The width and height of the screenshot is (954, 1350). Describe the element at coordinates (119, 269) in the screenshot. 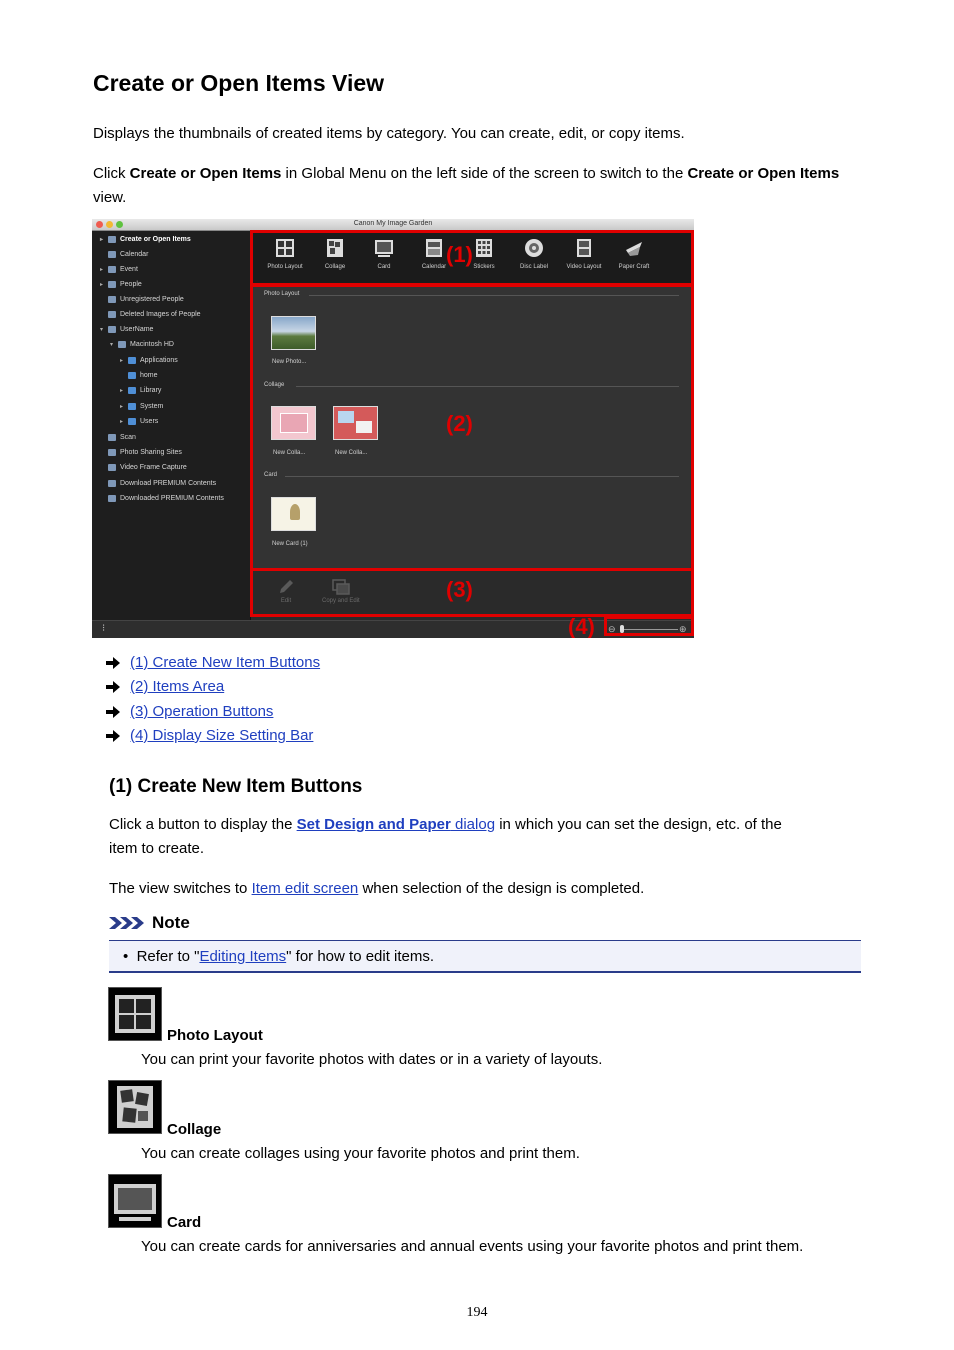

I see `sidebar-item-event: ▸ Event` at that location.